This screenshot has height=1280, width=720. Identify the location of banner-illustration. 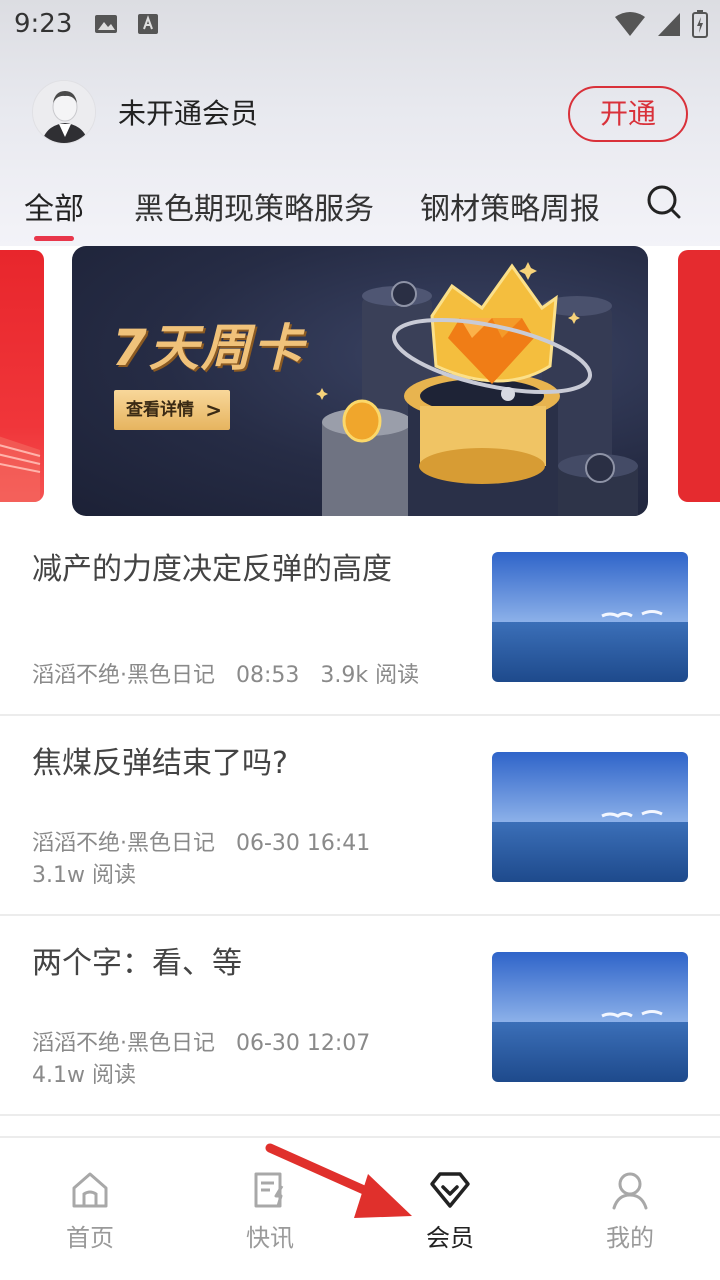
(477, 389).